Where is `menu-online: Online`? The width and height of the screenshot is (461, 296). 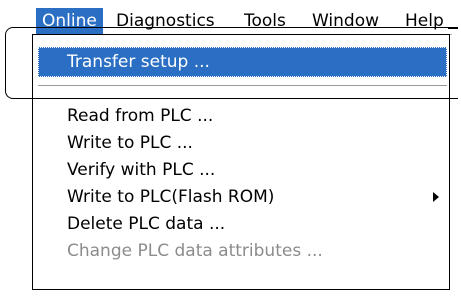
menu-online: Online is located at coordinates (69, 21).